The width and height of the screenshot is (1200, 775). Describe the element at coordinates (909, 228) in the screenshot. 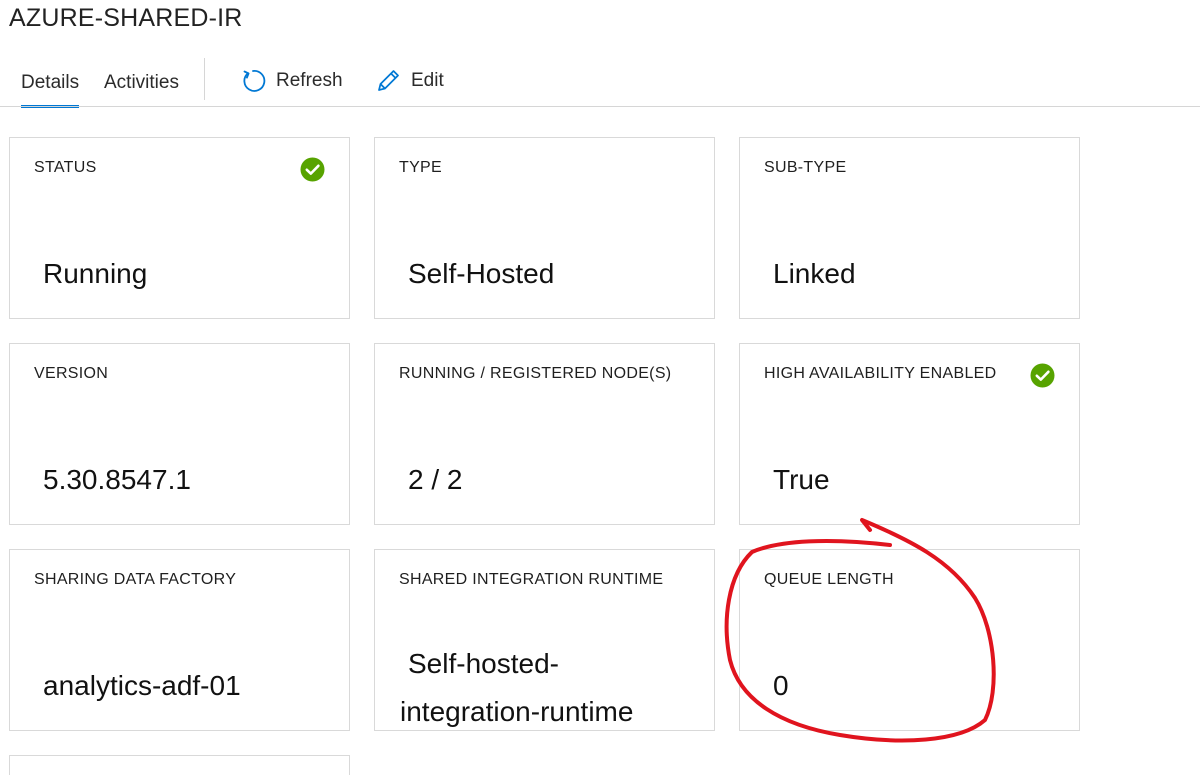

I see `card-subtype: SUB-TYPE Linked` at that location.